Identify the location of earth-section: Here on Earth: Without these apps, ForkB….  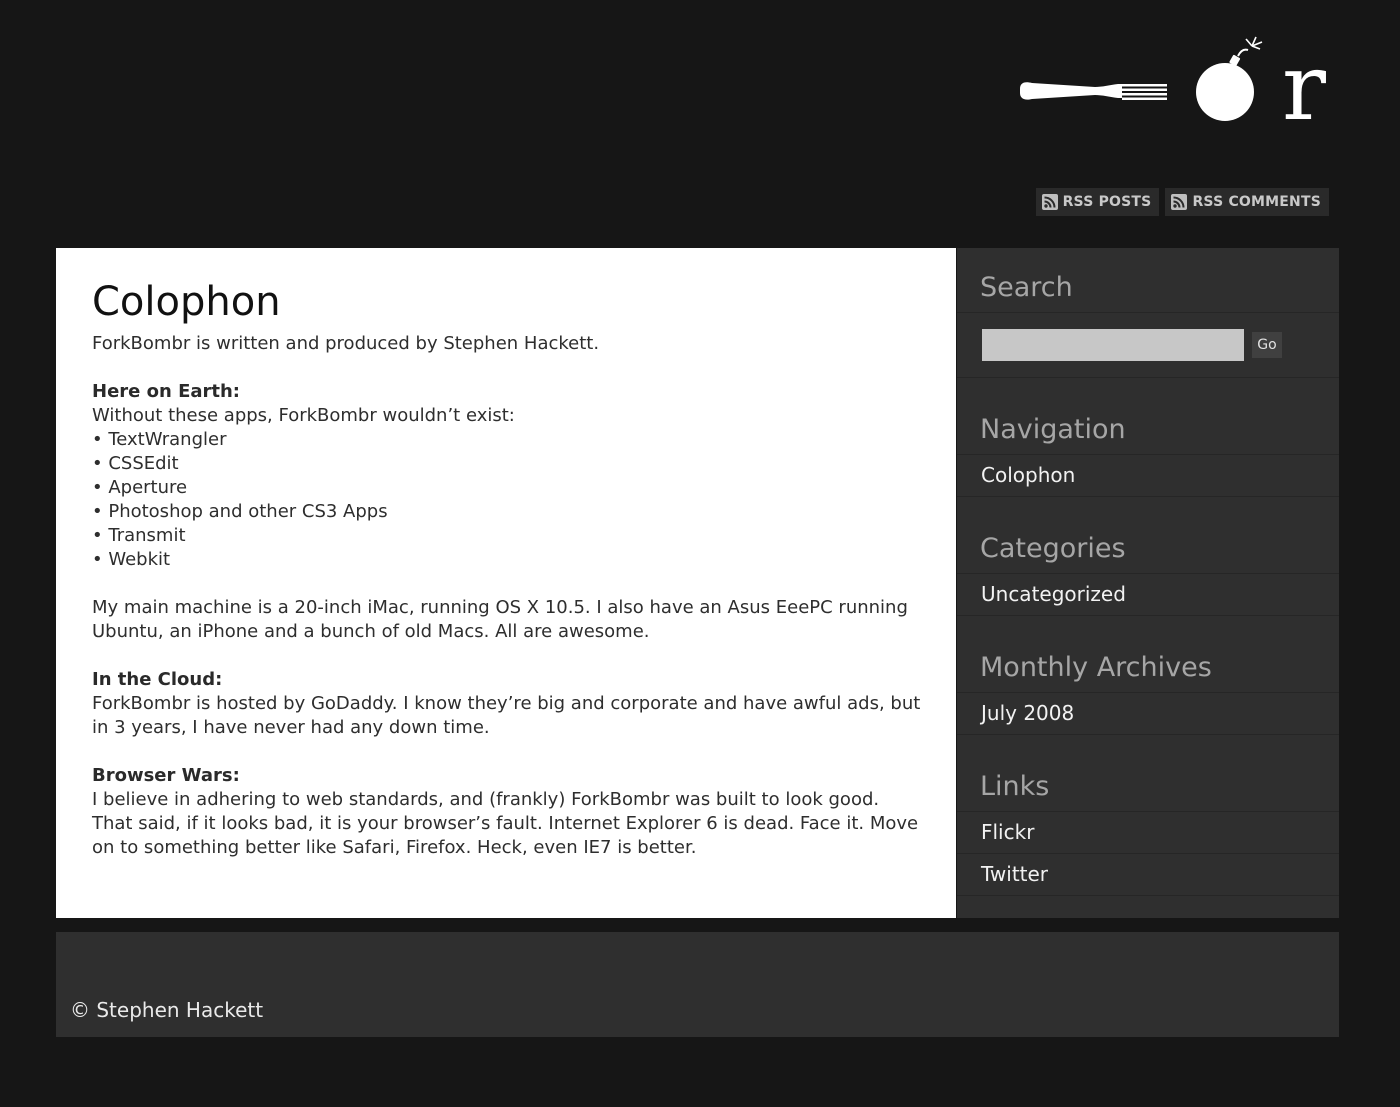
(507, 476).